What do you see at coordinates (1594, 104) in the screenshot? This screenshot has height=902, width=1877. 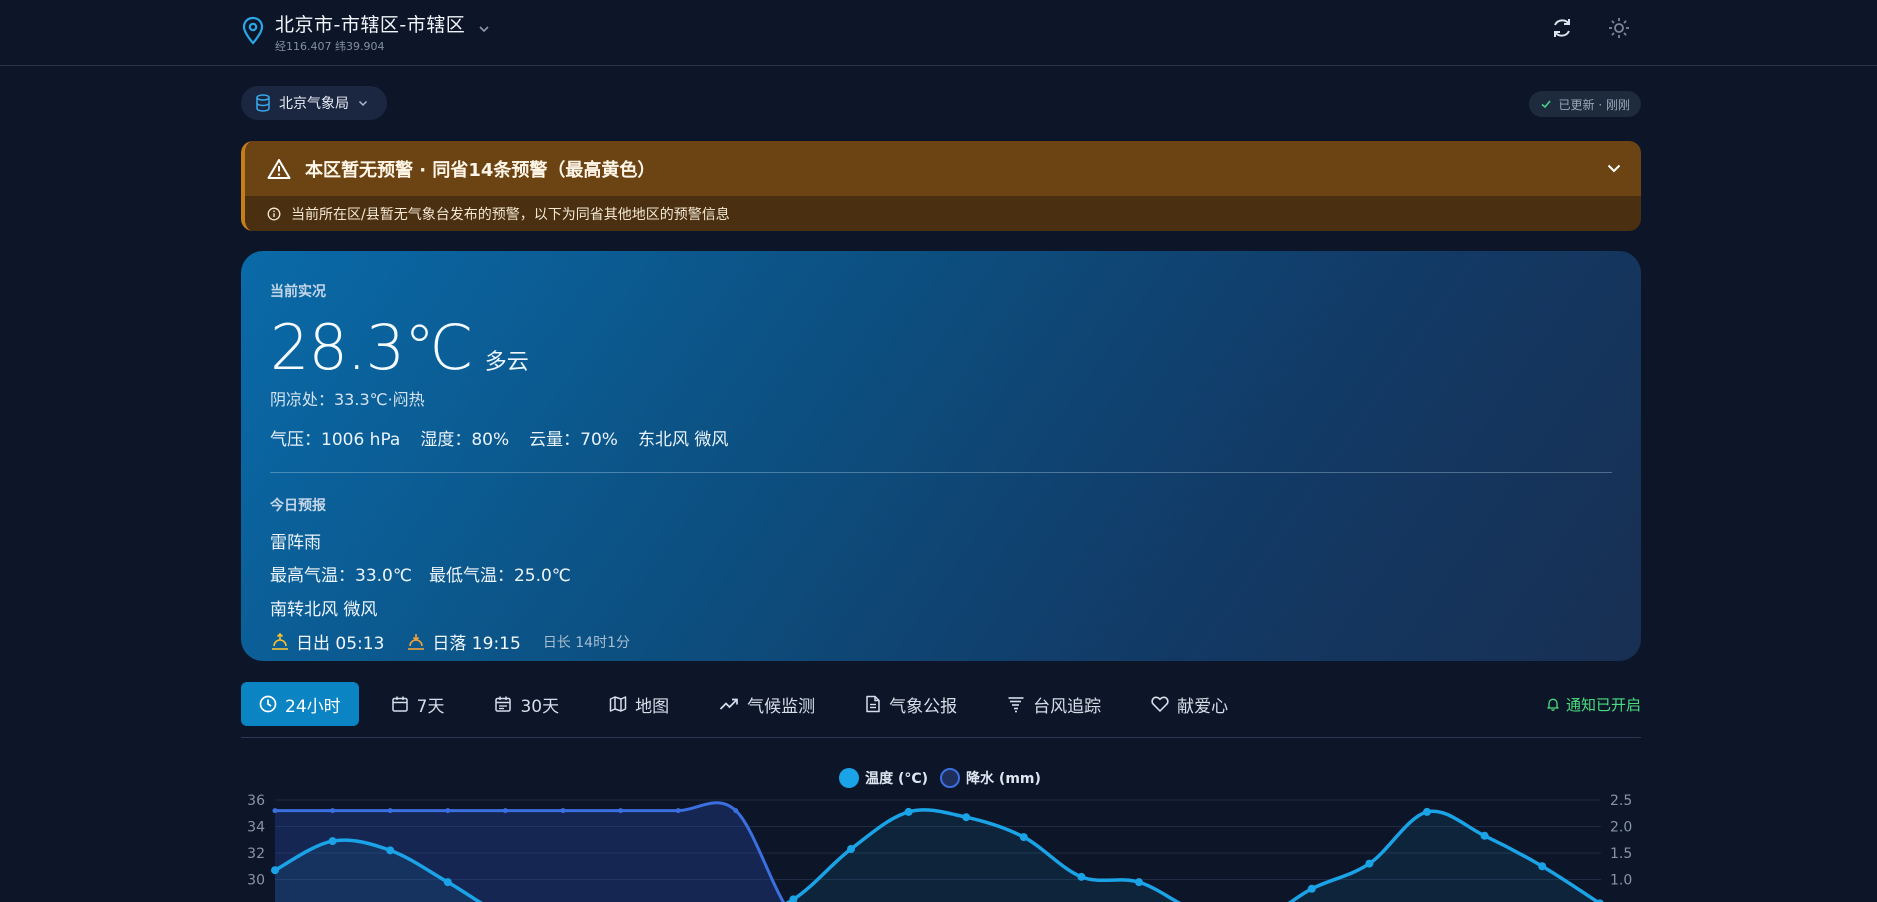 I see `update-status-label: 已更新 · 刚刚` at bounding box center [1594, 104].